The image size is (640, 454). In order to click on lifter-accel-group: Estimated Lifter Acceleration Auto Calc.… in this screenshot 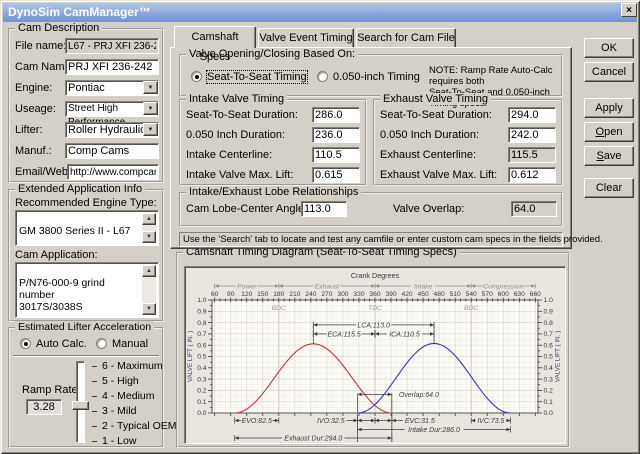, I will do `click(92, 384)`.